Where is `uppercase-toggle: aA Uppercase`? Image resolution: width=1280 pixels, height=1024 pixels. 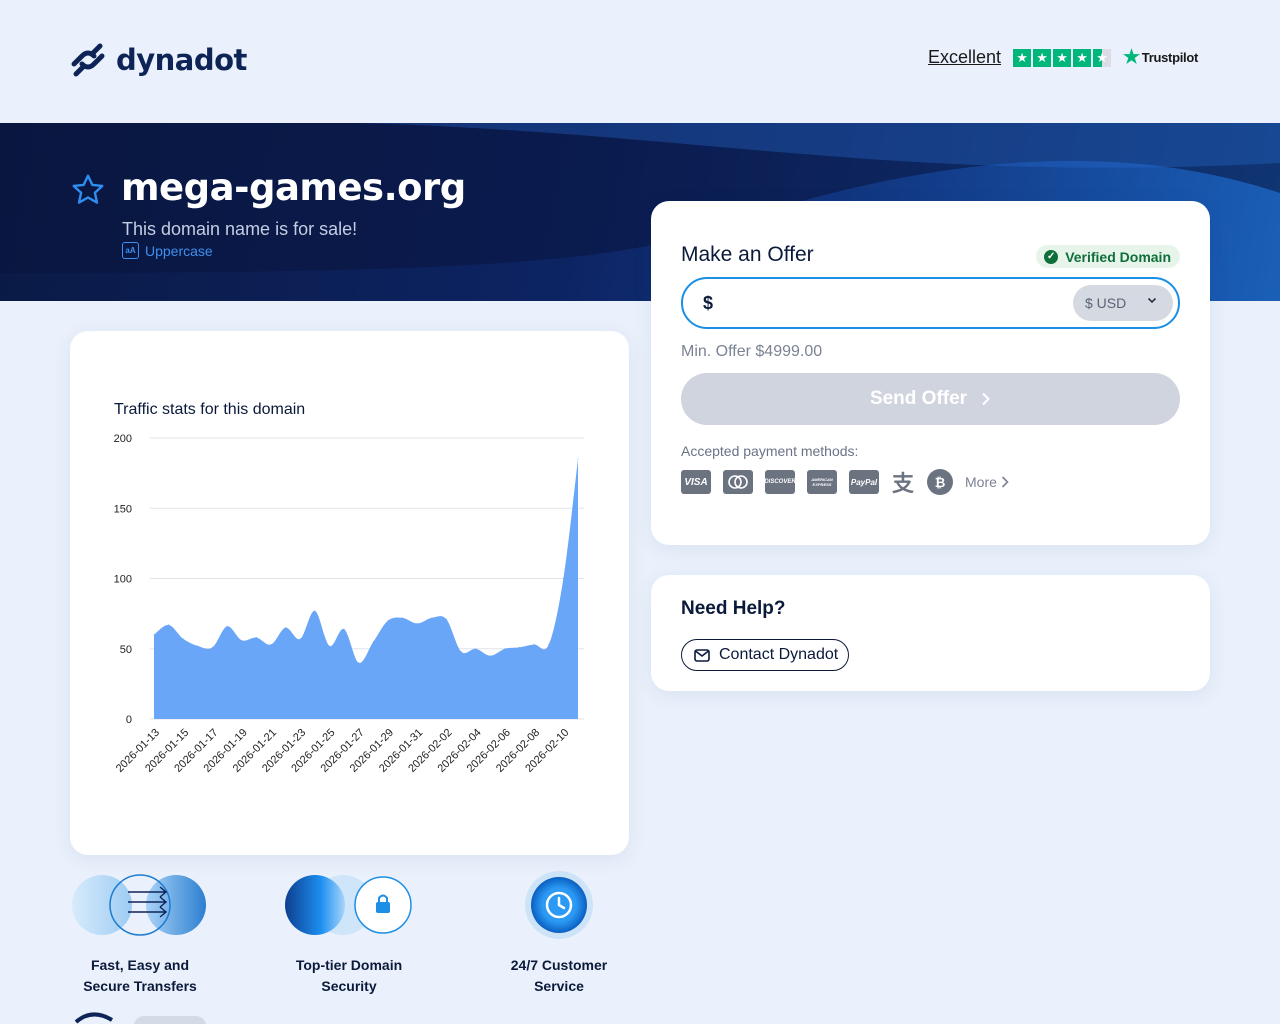 uppercase-toggle: aA Uppercase is located at coordinates (167, 250).